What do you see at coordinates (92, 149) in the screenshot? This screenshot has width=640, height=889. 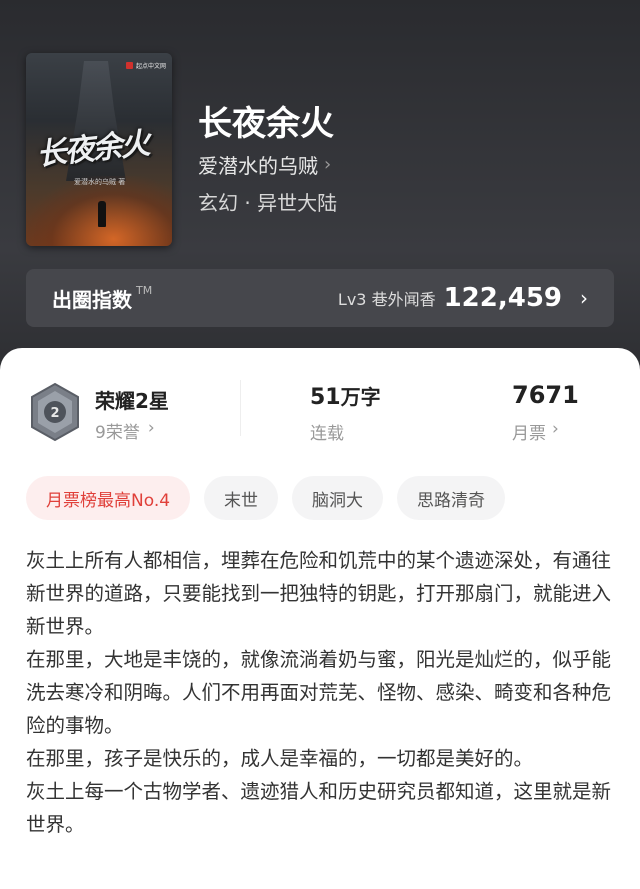 I see `cover-title-art: 长夜余火` at bounding box center [92, 149].